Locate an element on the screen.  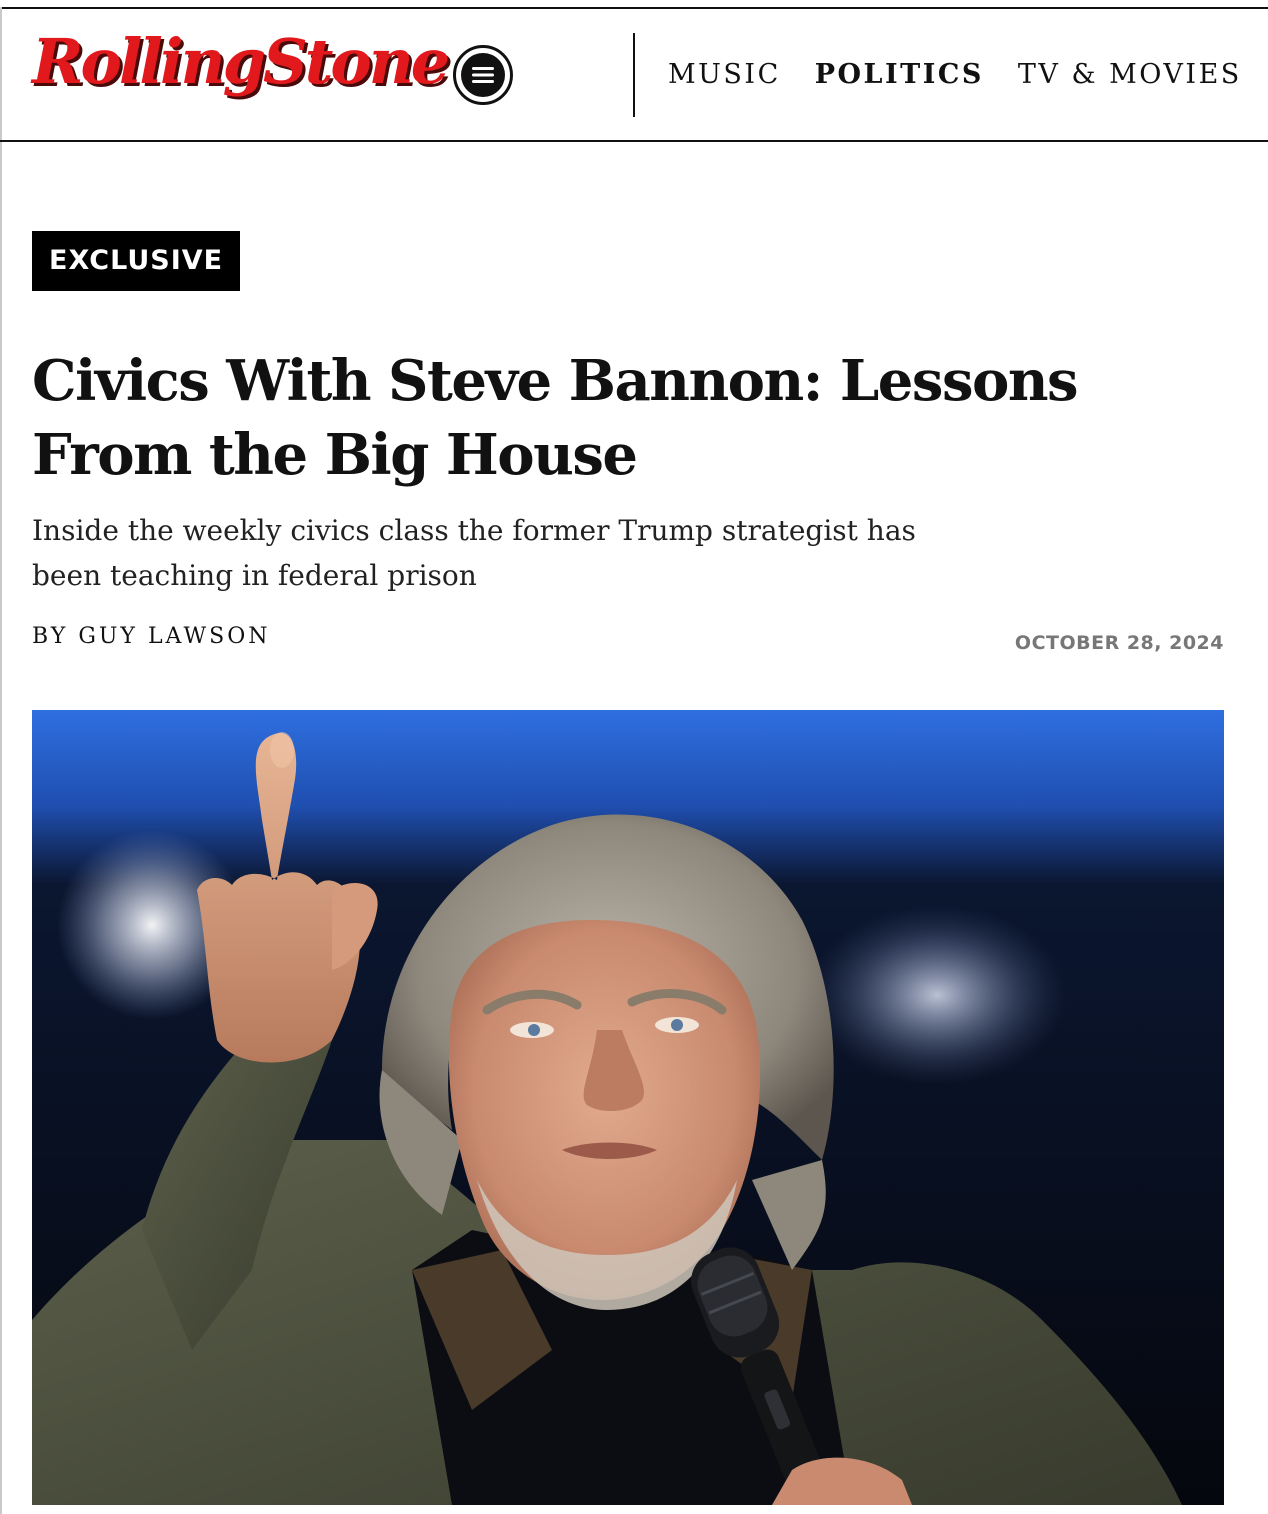
menu-button is located at coordinates (483, 75).